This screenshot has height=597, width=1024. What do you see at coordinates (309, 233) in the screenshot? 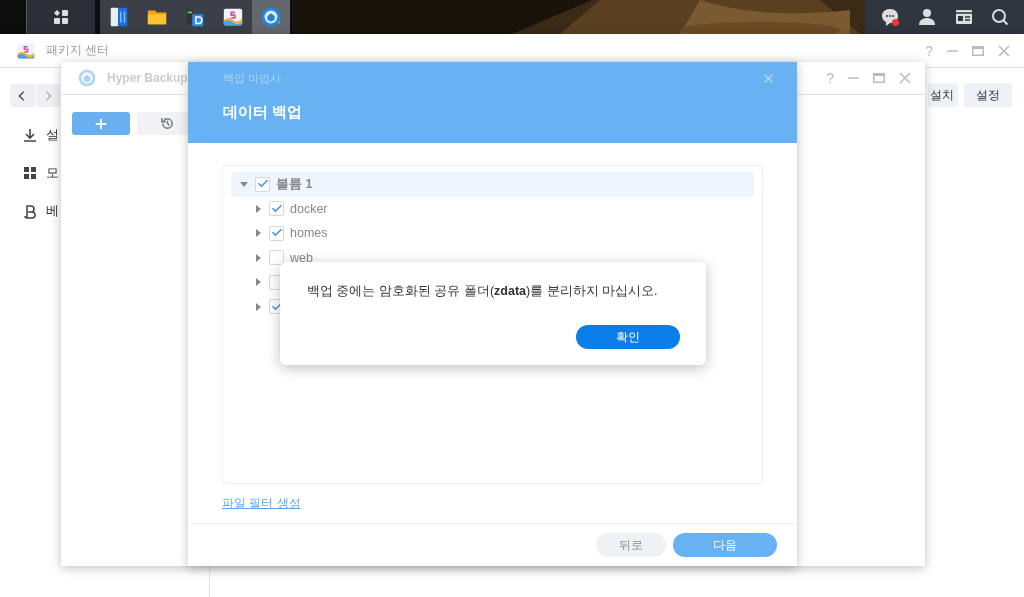
I see `folder-name: homes` at bounding box center [309, 233].